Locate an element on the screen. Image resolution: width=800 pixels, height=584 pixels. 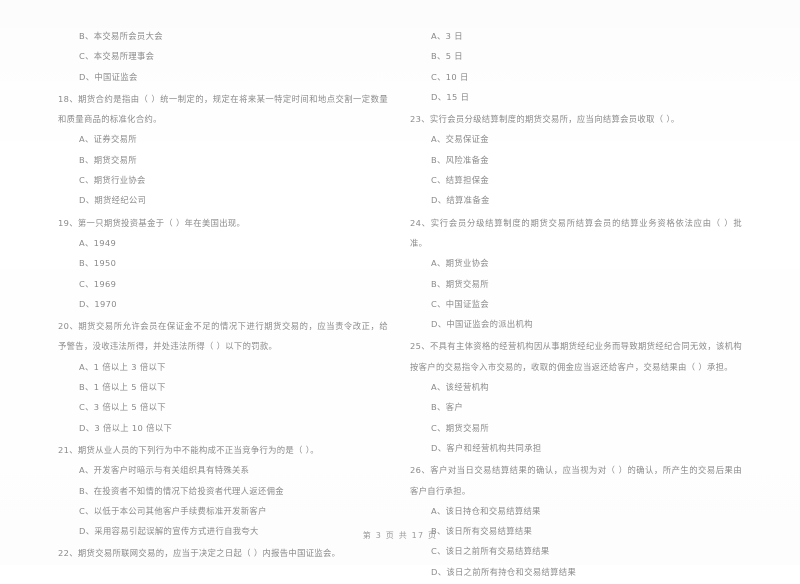
option-item: B、5 日 is located at coordinates (447, 56).